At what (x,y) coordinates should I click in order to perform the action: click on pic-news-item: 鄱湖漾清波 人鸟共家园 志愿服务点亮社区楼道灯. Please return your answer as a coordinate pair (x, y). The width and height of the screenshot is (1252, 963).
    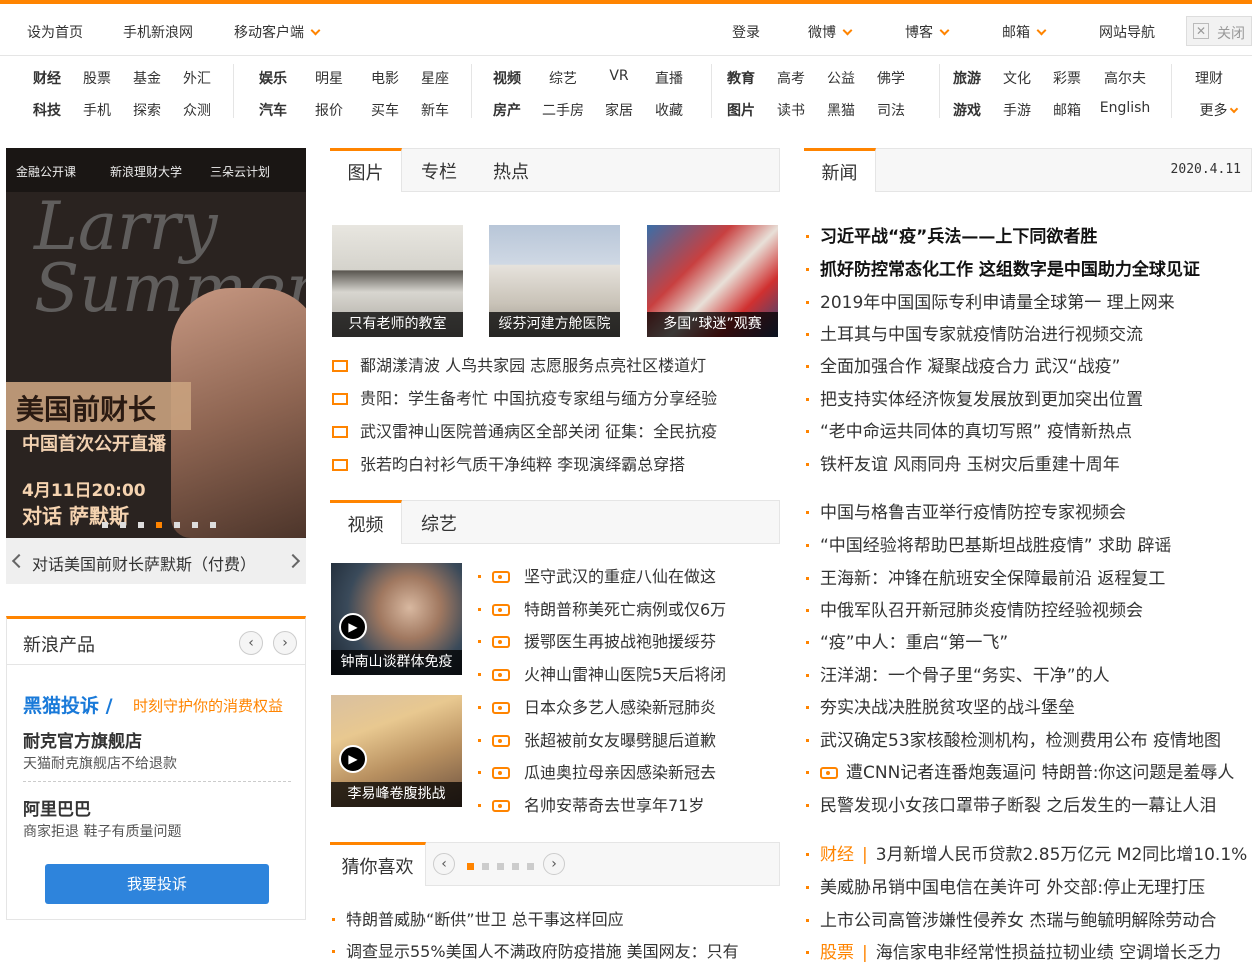
    Looking at the image, I should click on (519, 364).